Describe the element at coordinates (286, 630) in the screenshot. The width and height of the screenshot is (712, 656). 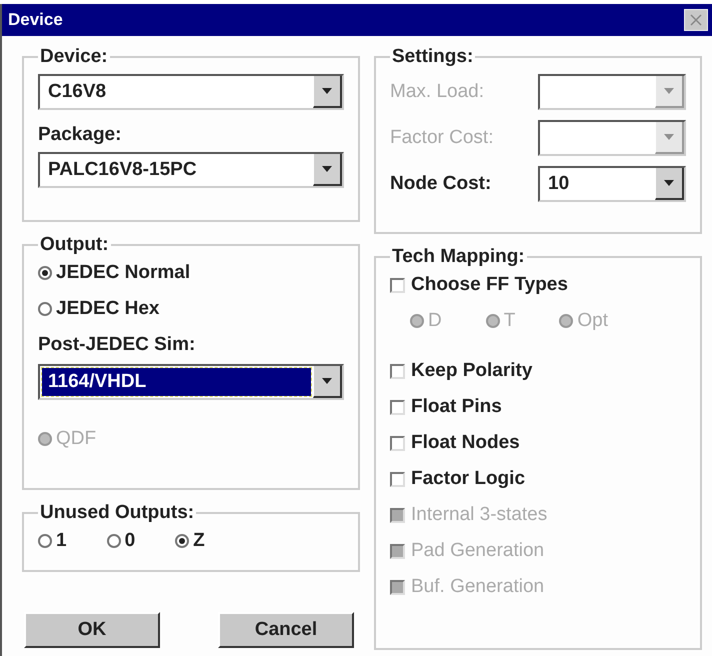
I see `dialog-button: Cancel` at that location.